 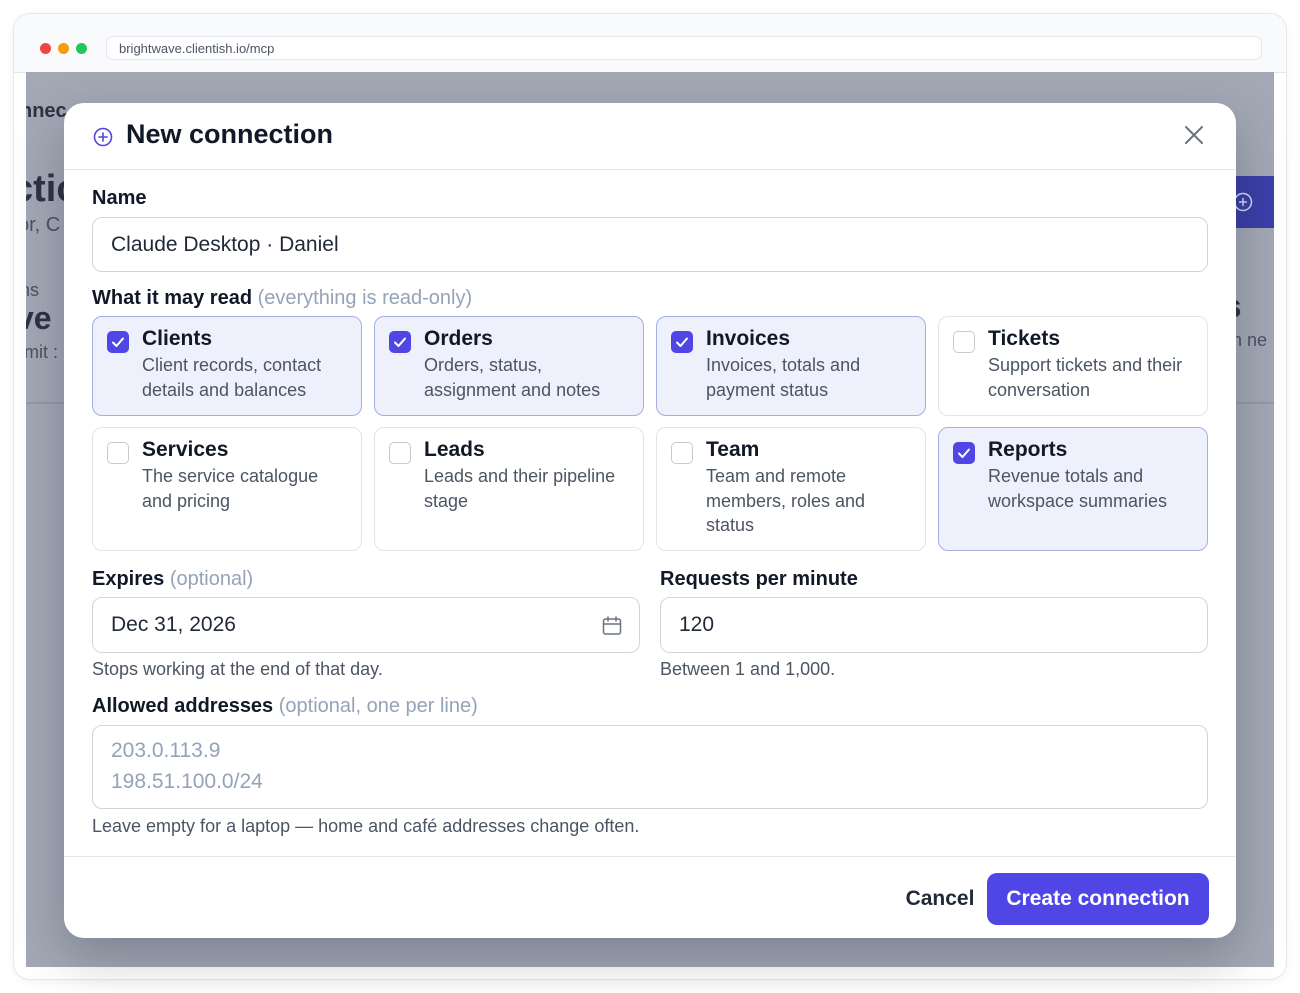 I want to click on scopes-label-hint: (everything is read-only), so click(x=365, y=298).